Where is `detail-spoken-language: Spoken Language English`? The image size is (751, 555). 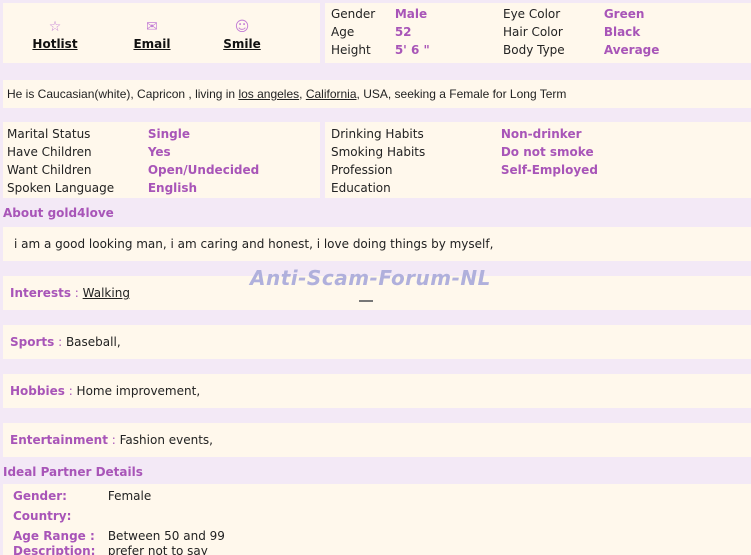
detail-spoken-language: Spoken Language English is located at coordinates (102, 188).